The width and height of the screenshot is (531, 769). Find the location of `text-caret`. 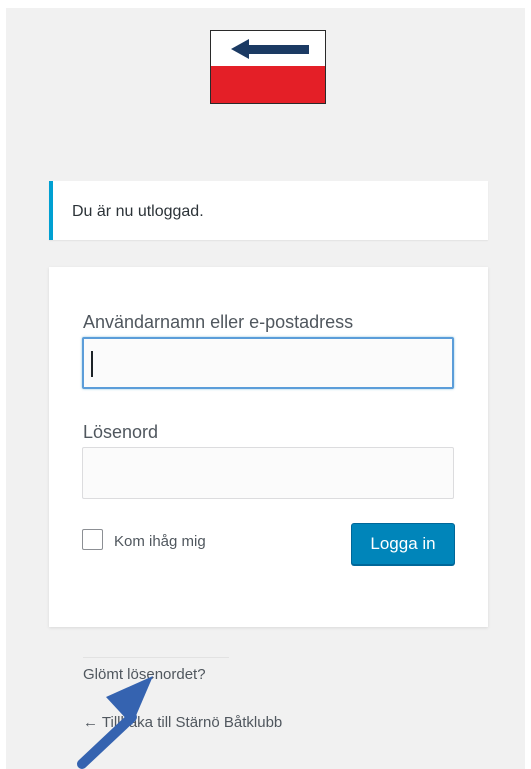

text-caret is located at coordinates (92, 364).